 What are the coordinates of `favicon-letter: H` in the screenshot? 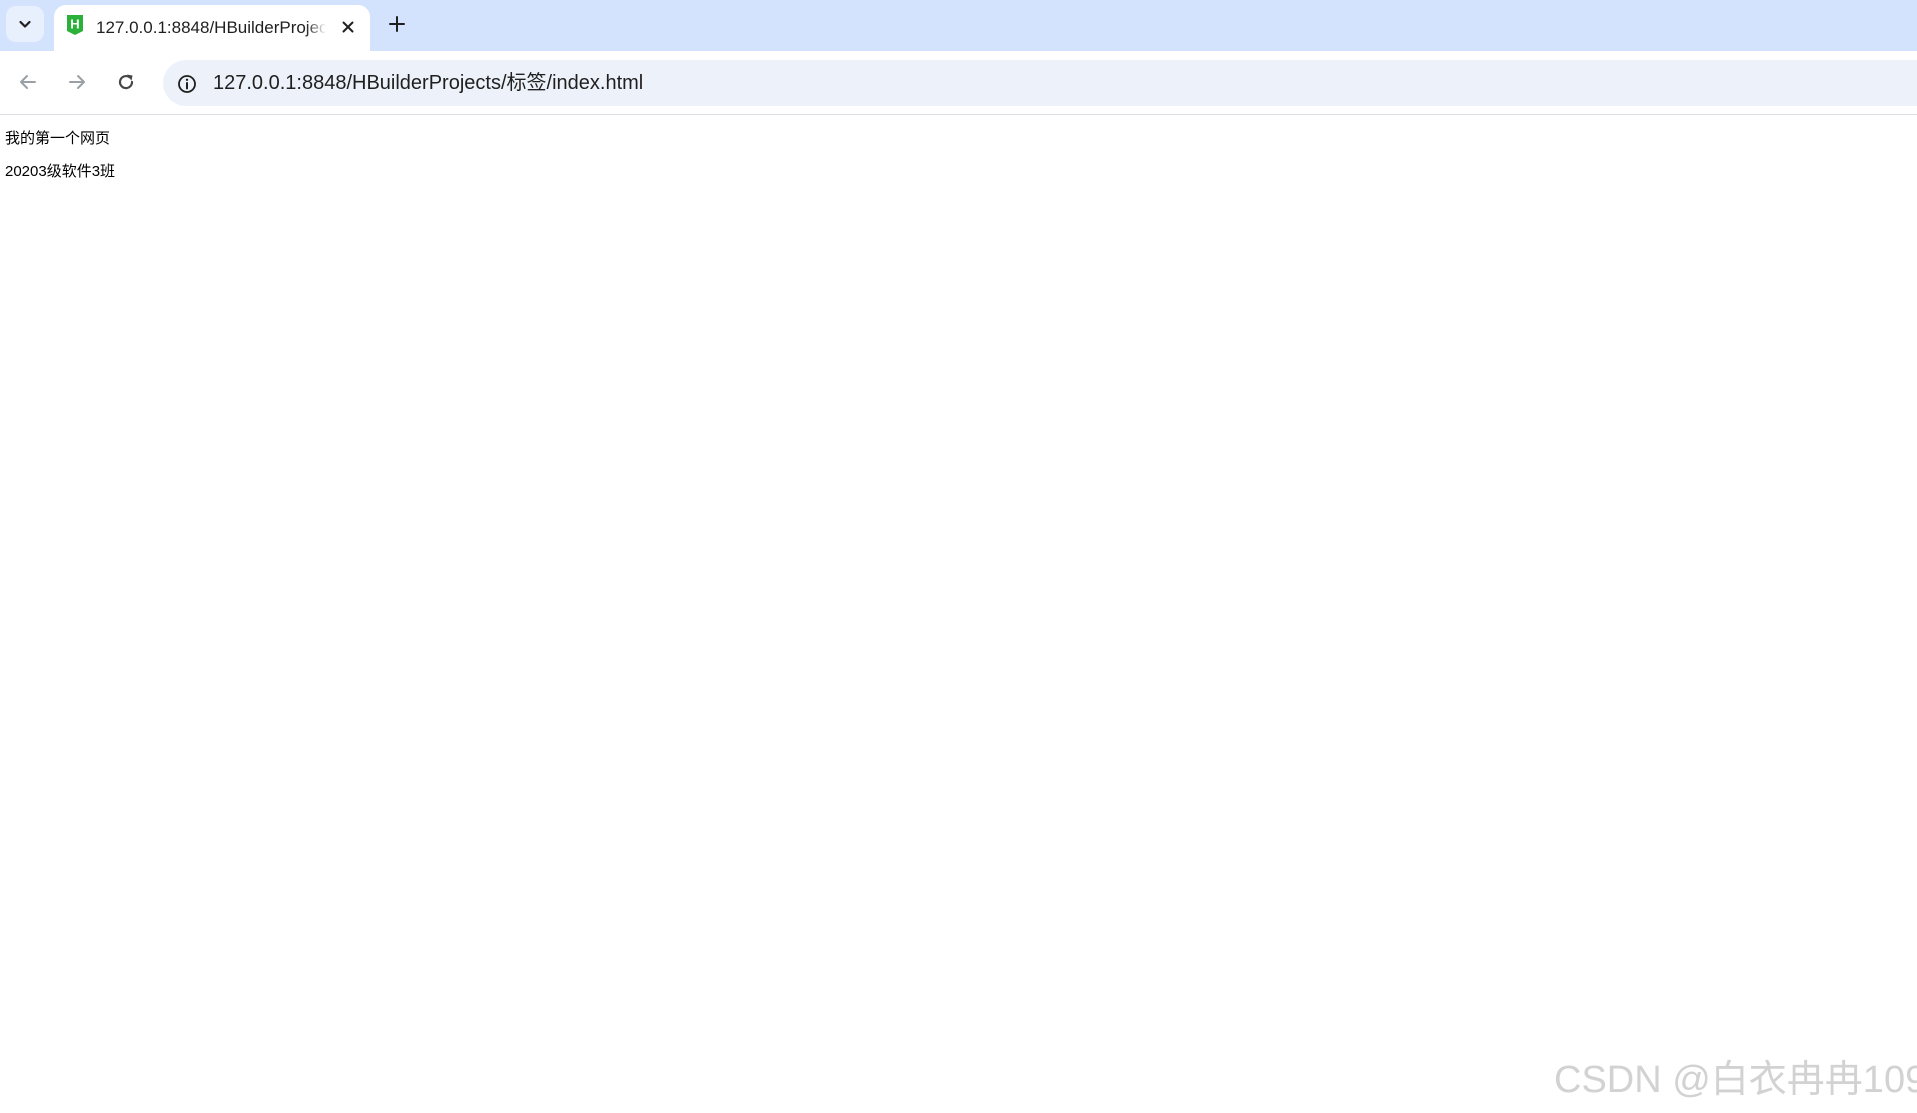 It's located at (74, 24).